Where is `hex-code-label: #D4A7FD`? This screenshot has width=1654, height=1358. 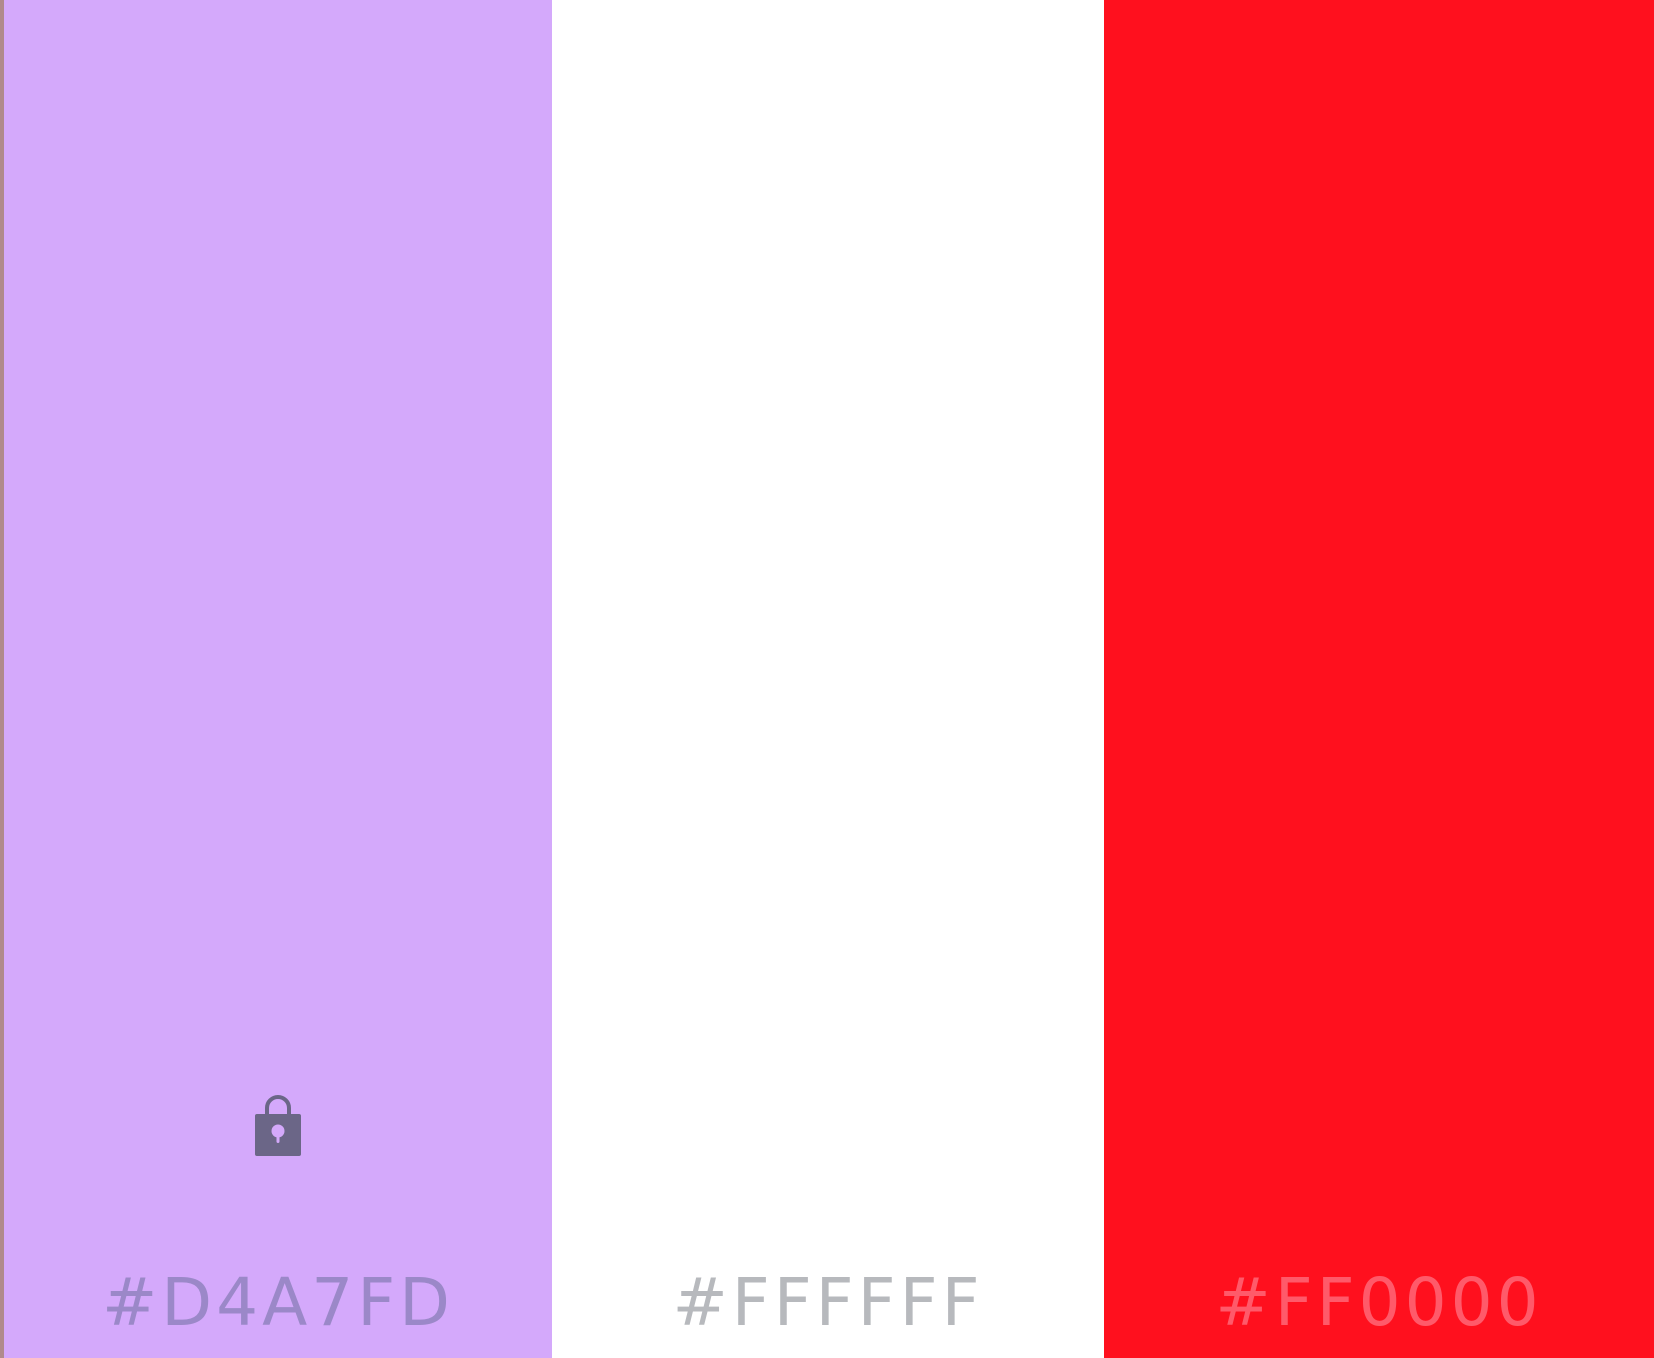 hex-code-label: #D4A7FD is located at coordinates (278, 1303).